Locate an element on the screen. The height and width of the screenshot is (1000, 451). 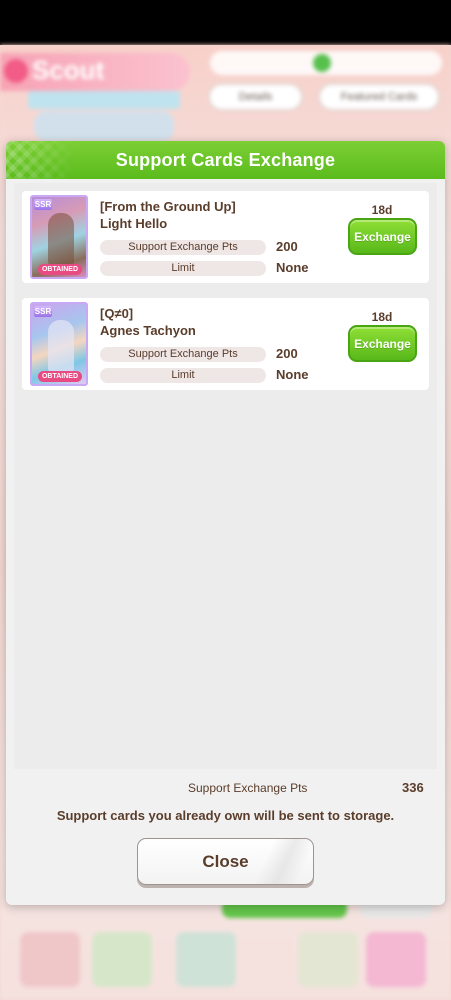
details-label: Details is located at coordinates (255, 97).